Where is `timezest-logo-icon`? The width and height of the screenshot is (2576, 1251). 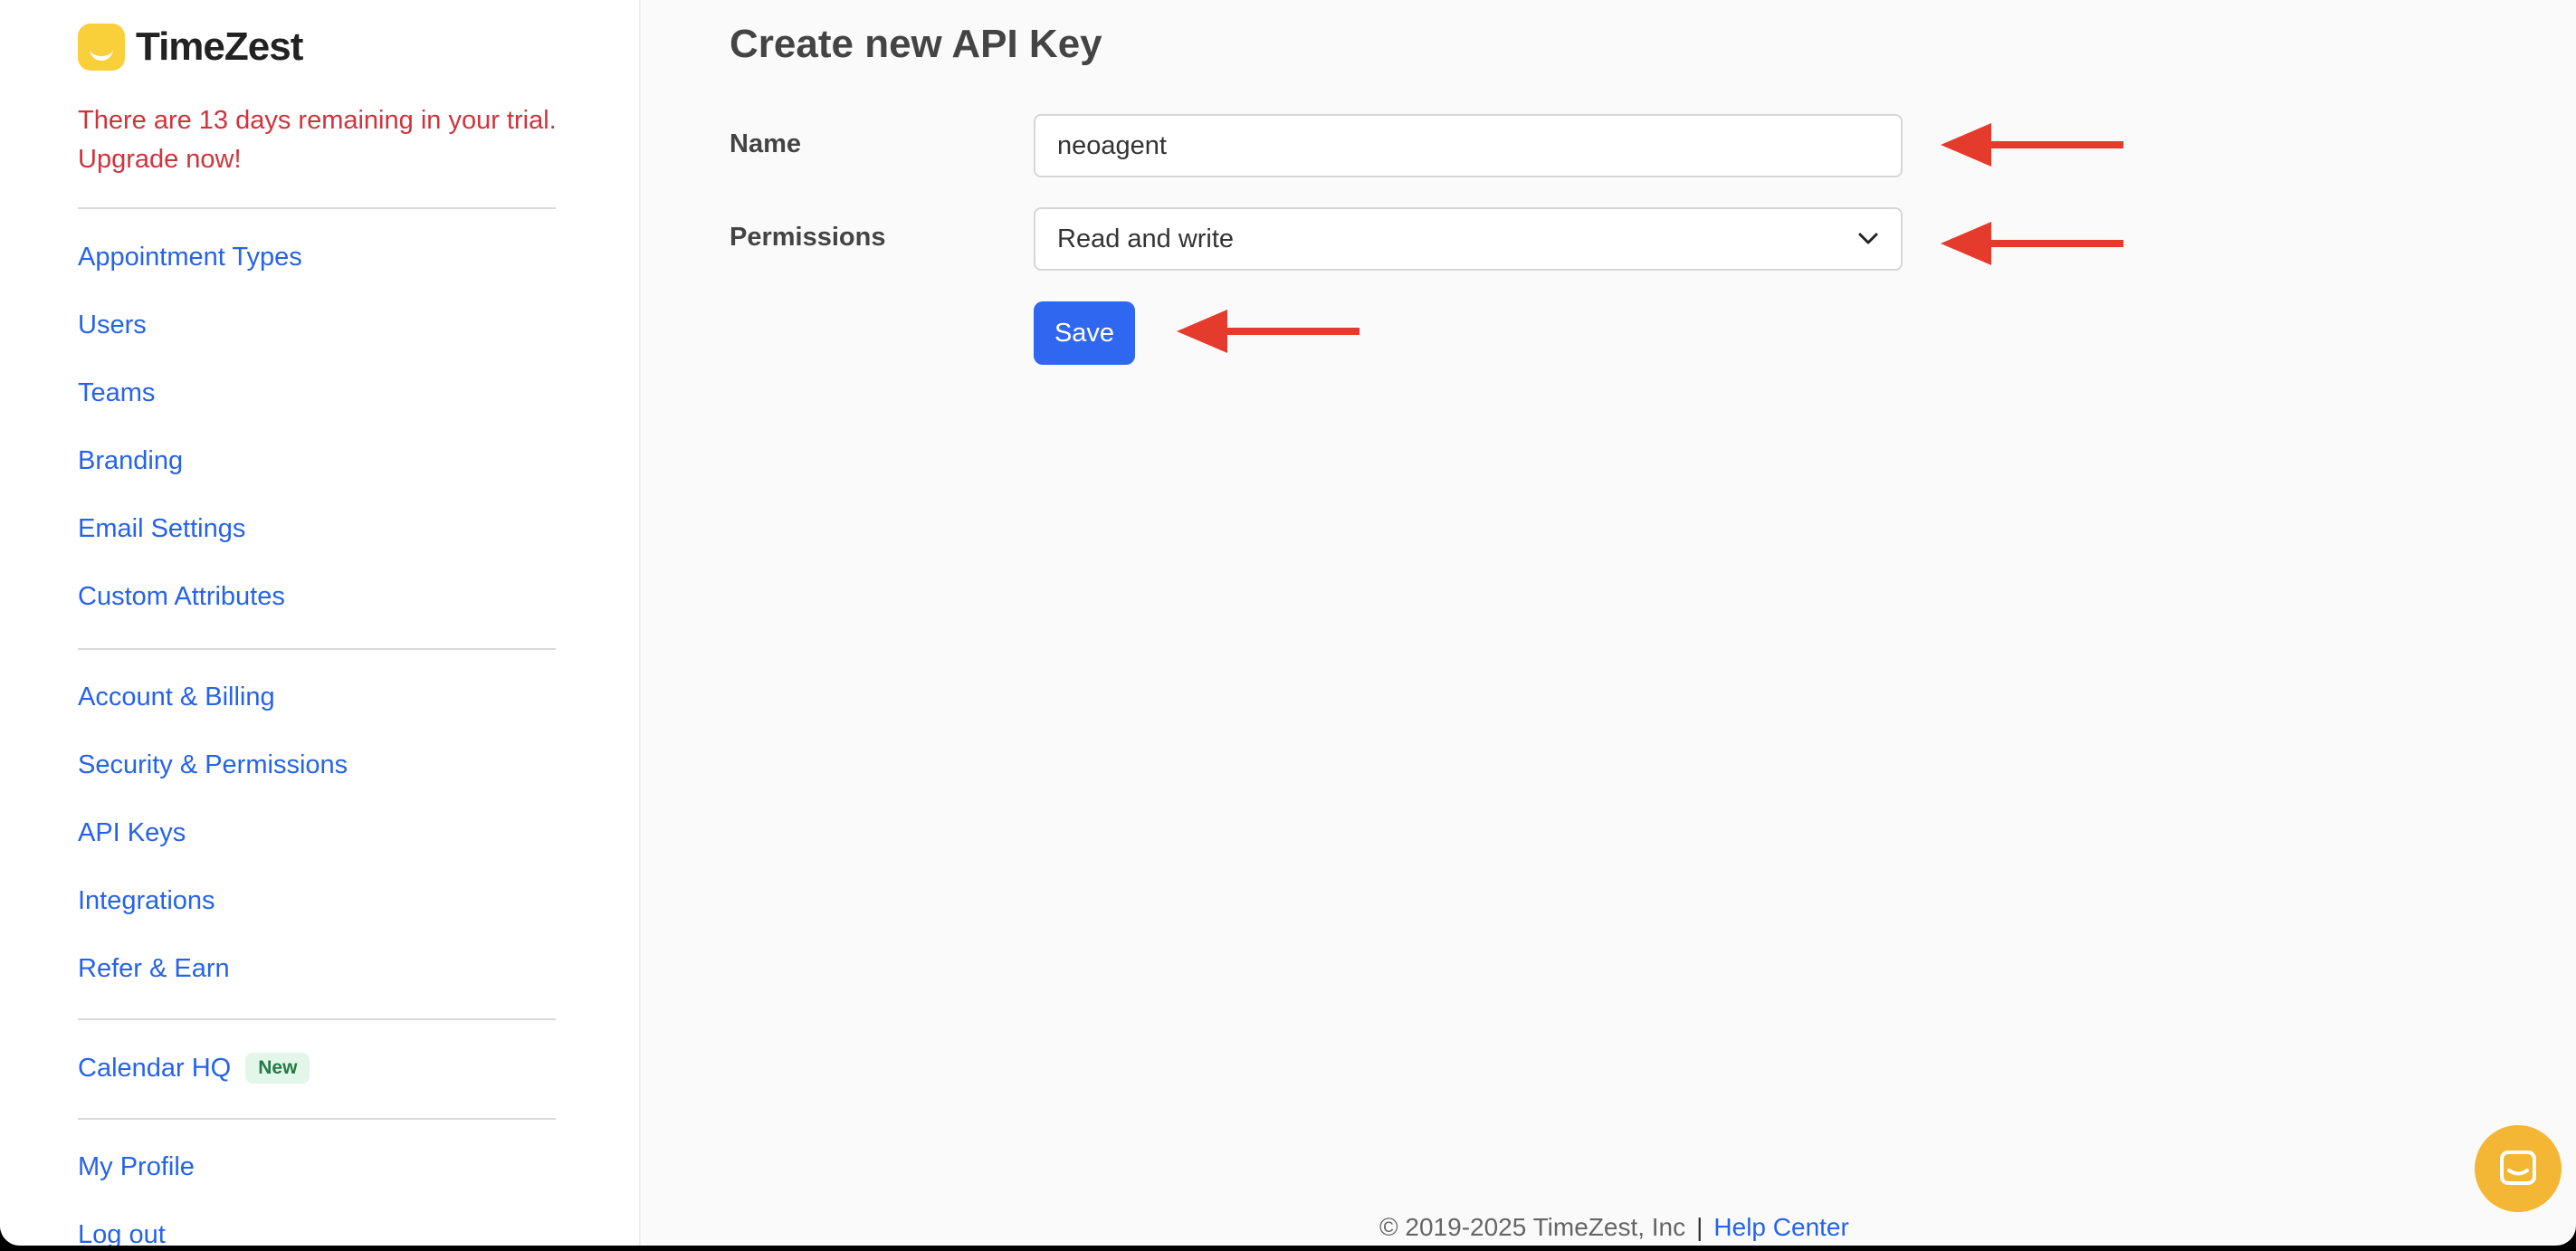
timezest-logo-icon is located at coordinates (101, 47).